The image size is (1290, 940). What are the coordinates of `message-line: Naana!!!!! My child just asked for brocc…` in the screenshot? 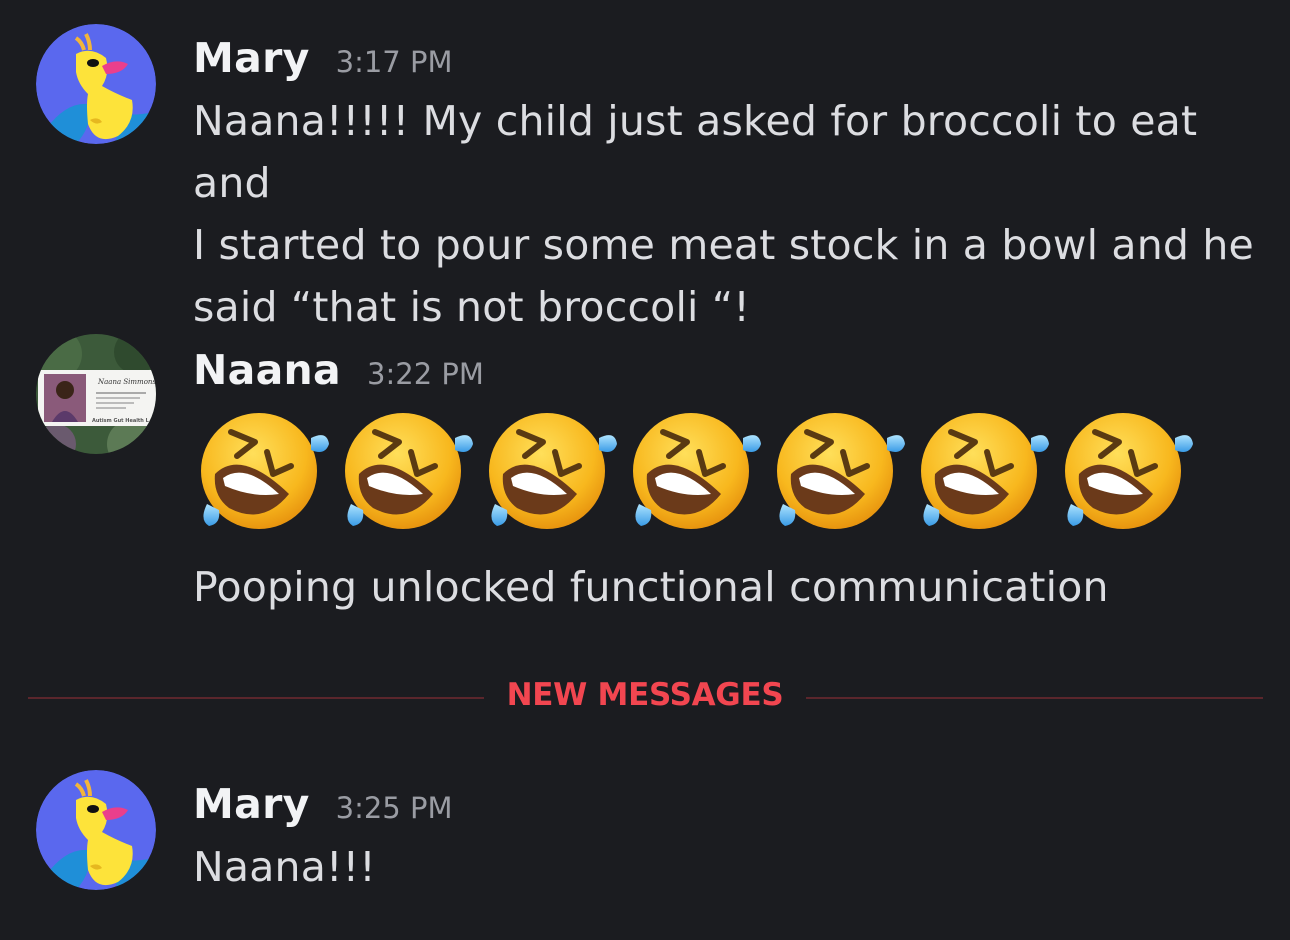 It's located at (695, 152).